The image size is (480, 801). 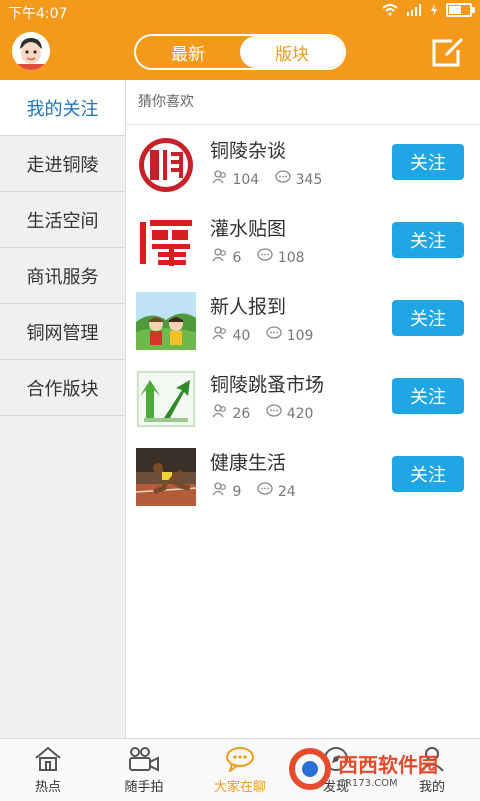 I want to click on forum-name: 铜陵跳蚤市场, so click(x=267, y=385).